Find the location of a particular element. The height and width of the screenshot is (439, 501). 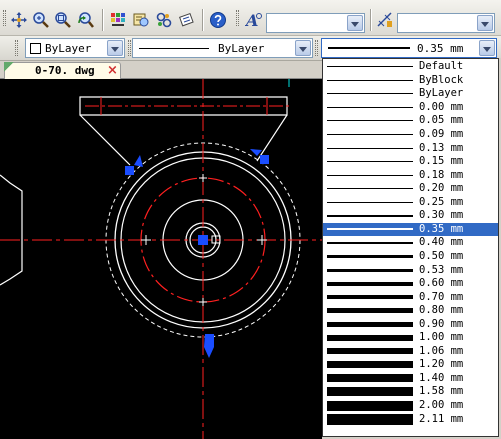

close-icon: × is located at coordinates (112, 70).